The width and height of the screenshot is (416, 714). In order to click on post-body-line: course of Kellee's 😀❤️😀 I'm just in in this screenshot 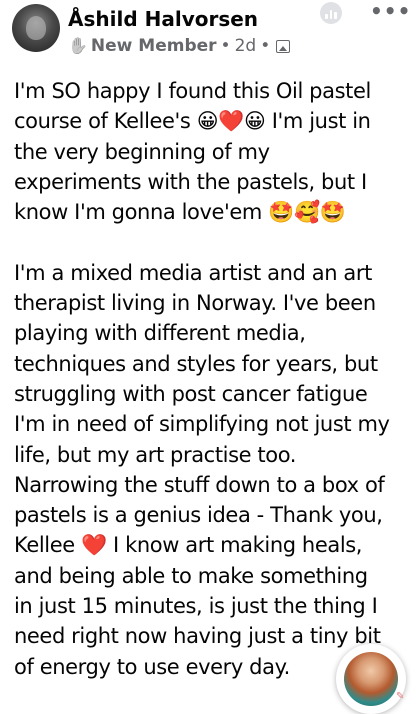, I will do `click(192, 121)`.